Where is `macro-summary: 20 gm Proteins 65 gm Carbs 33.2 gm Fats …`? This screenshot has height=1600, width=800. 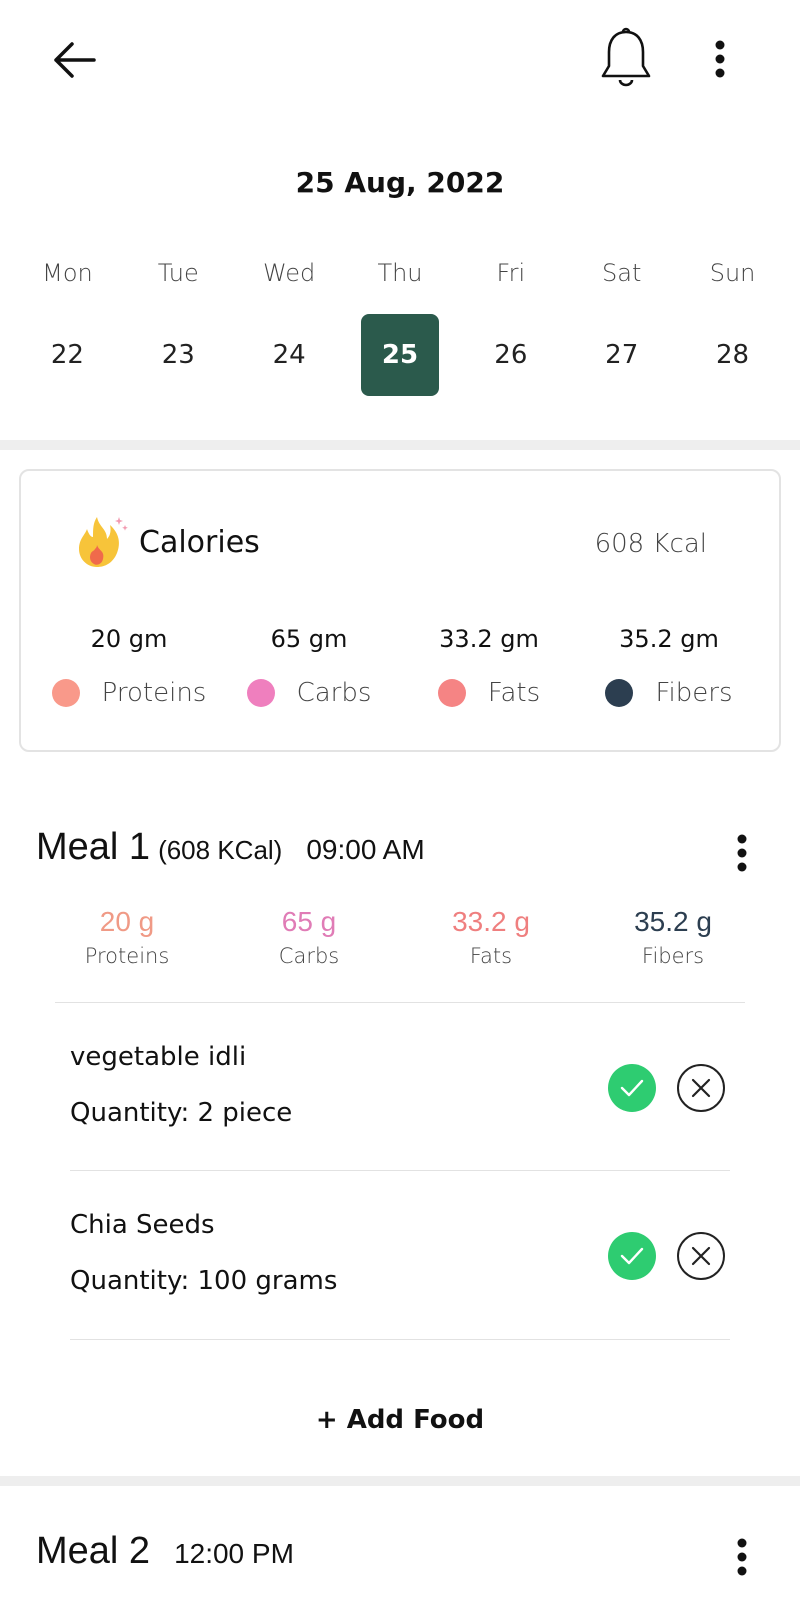 macro-summary: 20 gm Proteins 65 gm Carbs 33.2 gm Fats … is located at coordinates (399, 666).